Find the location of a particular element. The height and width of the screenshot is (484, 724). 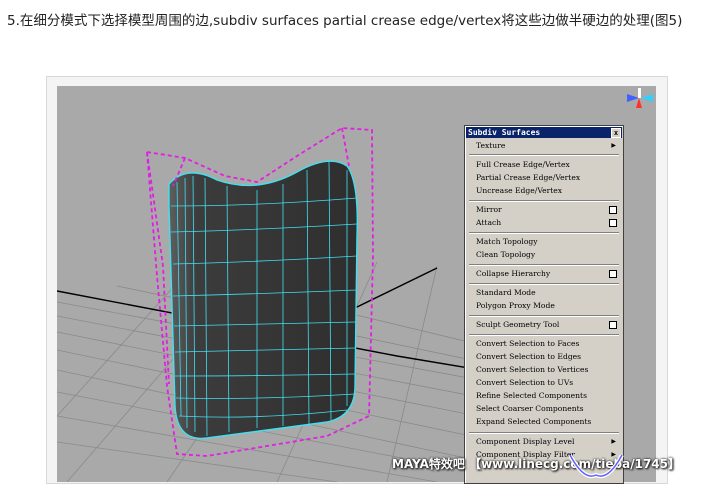

menu-item-component-display-level: Component Display Level ▶ is located at coordinates (547, 442).